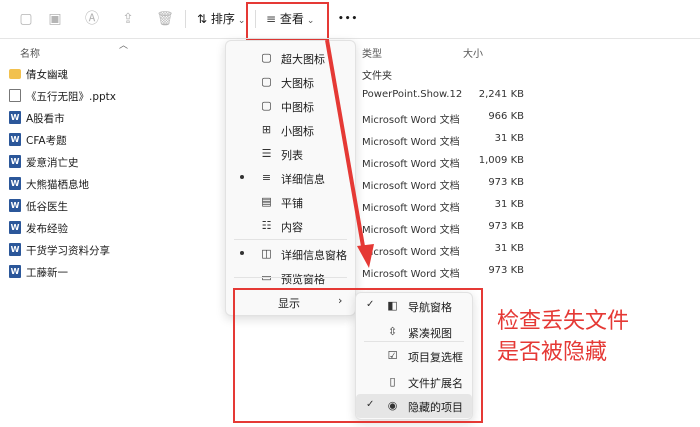 This screenshot has height=427, width=700. What do you see at coordinates (563, 337) in the screenshot?
I see `annotation-text: 检查丢失文件 是否被隐藏` at bounding box center [563, 337].